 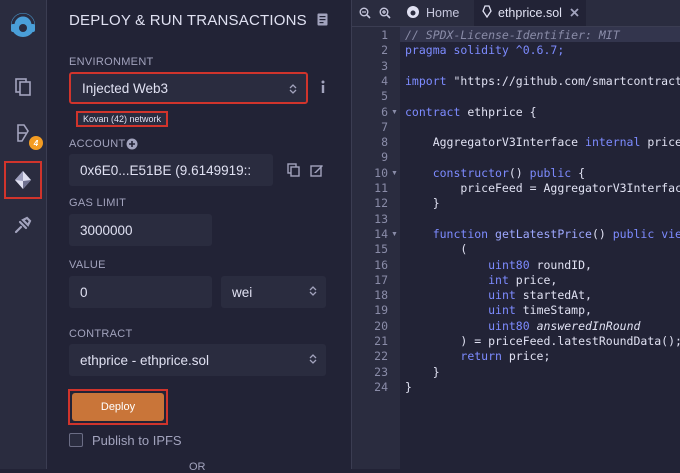 What do you see at coordinates (323, 89) in the screenshot?
I see `environment-info-icon` at bounding box center [323, 89].